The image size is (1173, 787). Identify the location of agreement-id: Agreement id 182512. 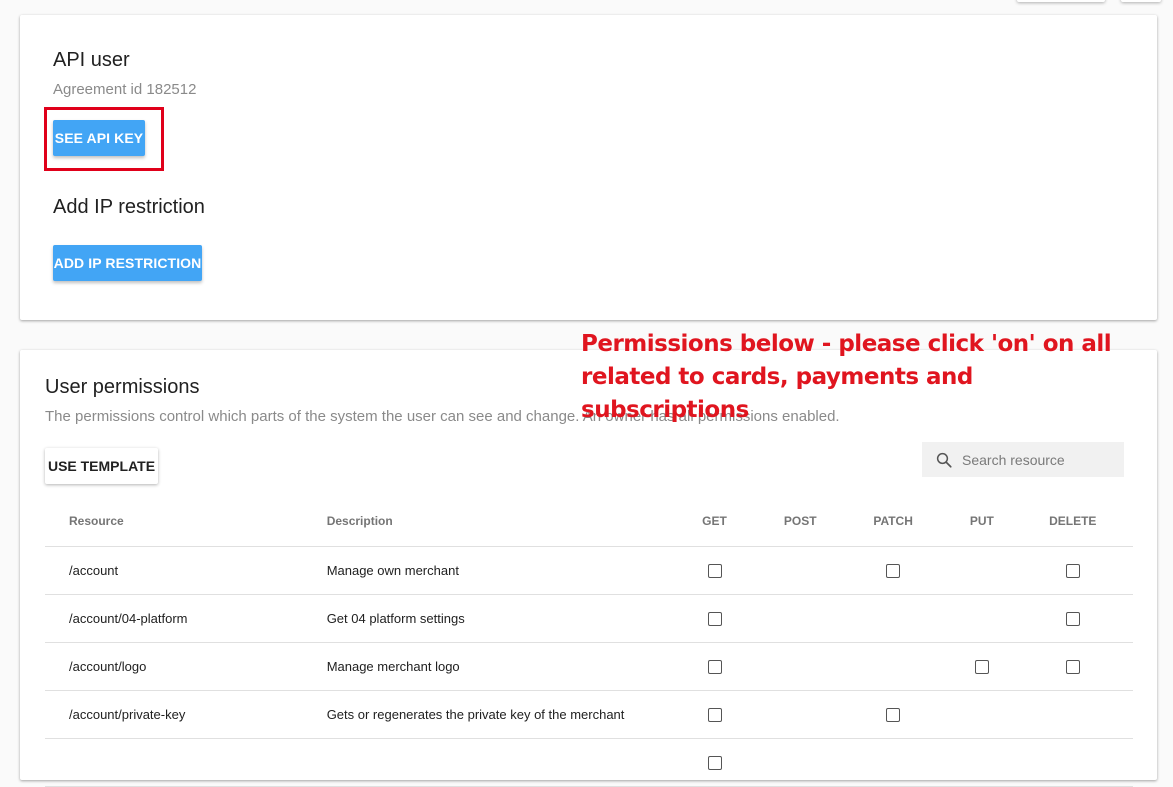
(125, 89).